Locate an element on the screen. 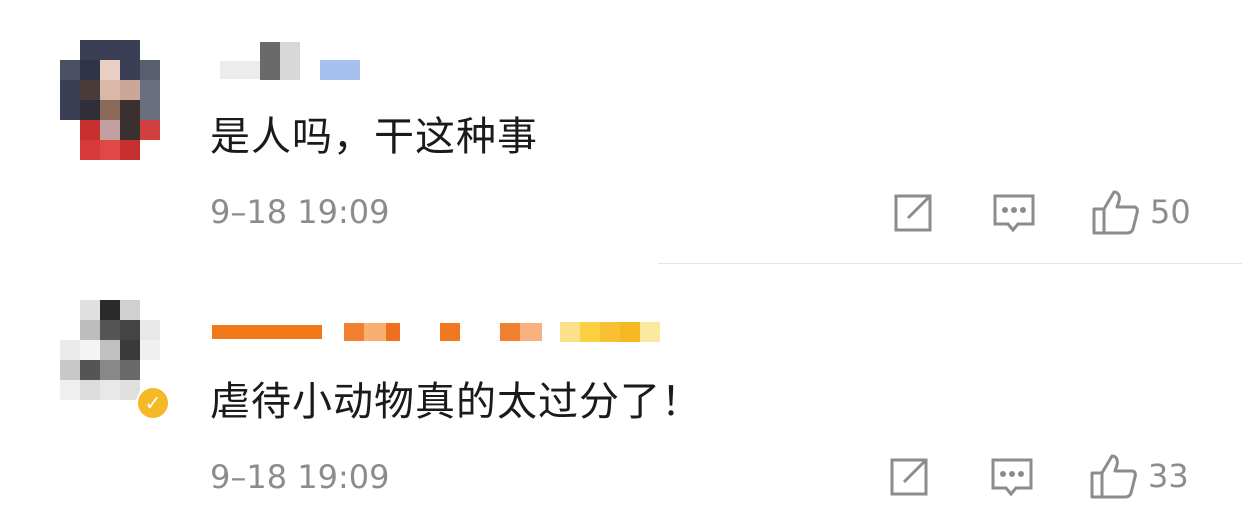 Image resolution: width=1242 pixels, height=528 pixels. comment-text: 是人吗，干这种事 is located at coordinates (374, 137).